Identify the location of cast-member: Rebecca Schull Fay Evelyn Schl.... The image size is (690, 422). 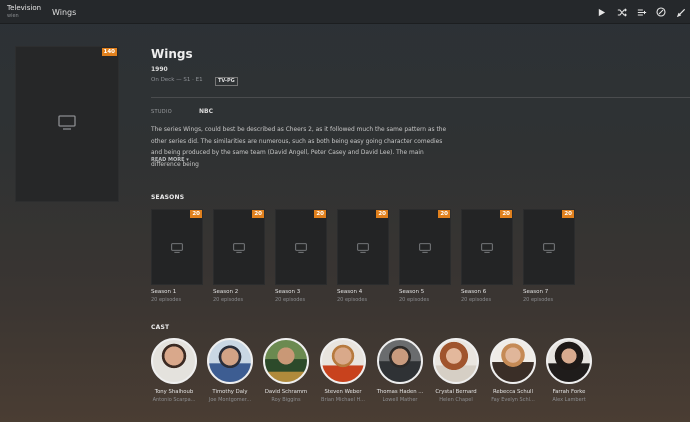
(513, 370).